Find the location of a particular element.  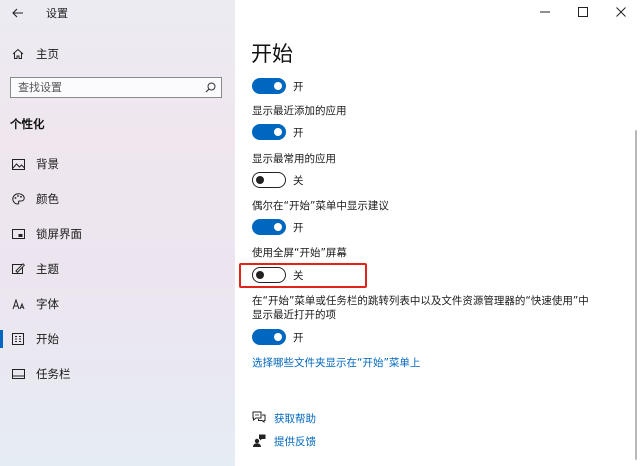

picture-icon is located at coordinates (18, 164).